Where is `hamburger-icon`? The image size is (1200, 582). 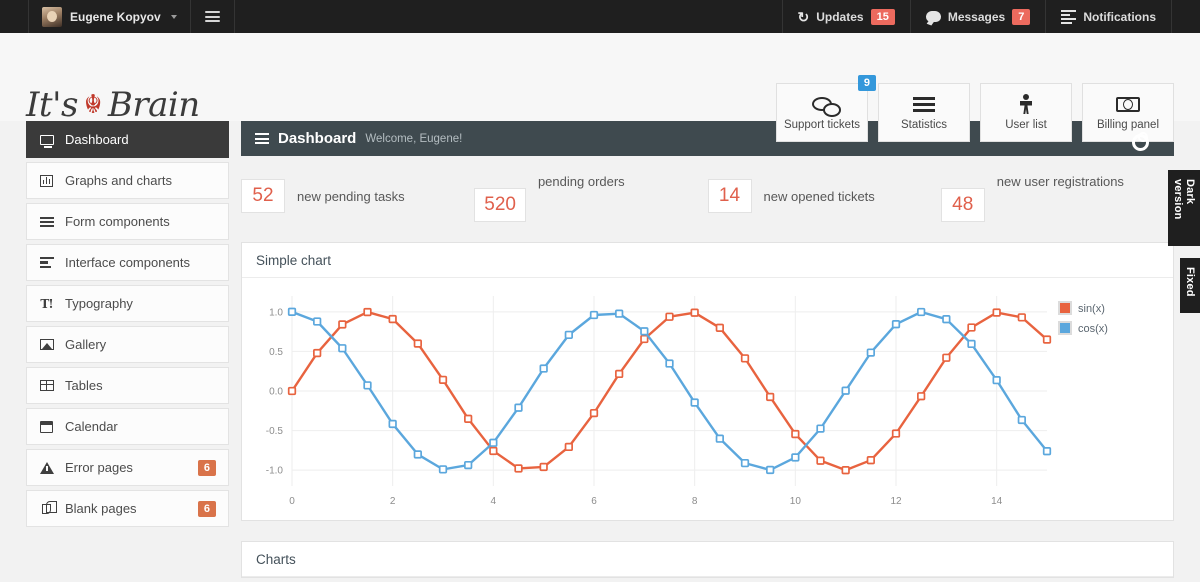 hamburger-icon is located at coordinates (262, 139).